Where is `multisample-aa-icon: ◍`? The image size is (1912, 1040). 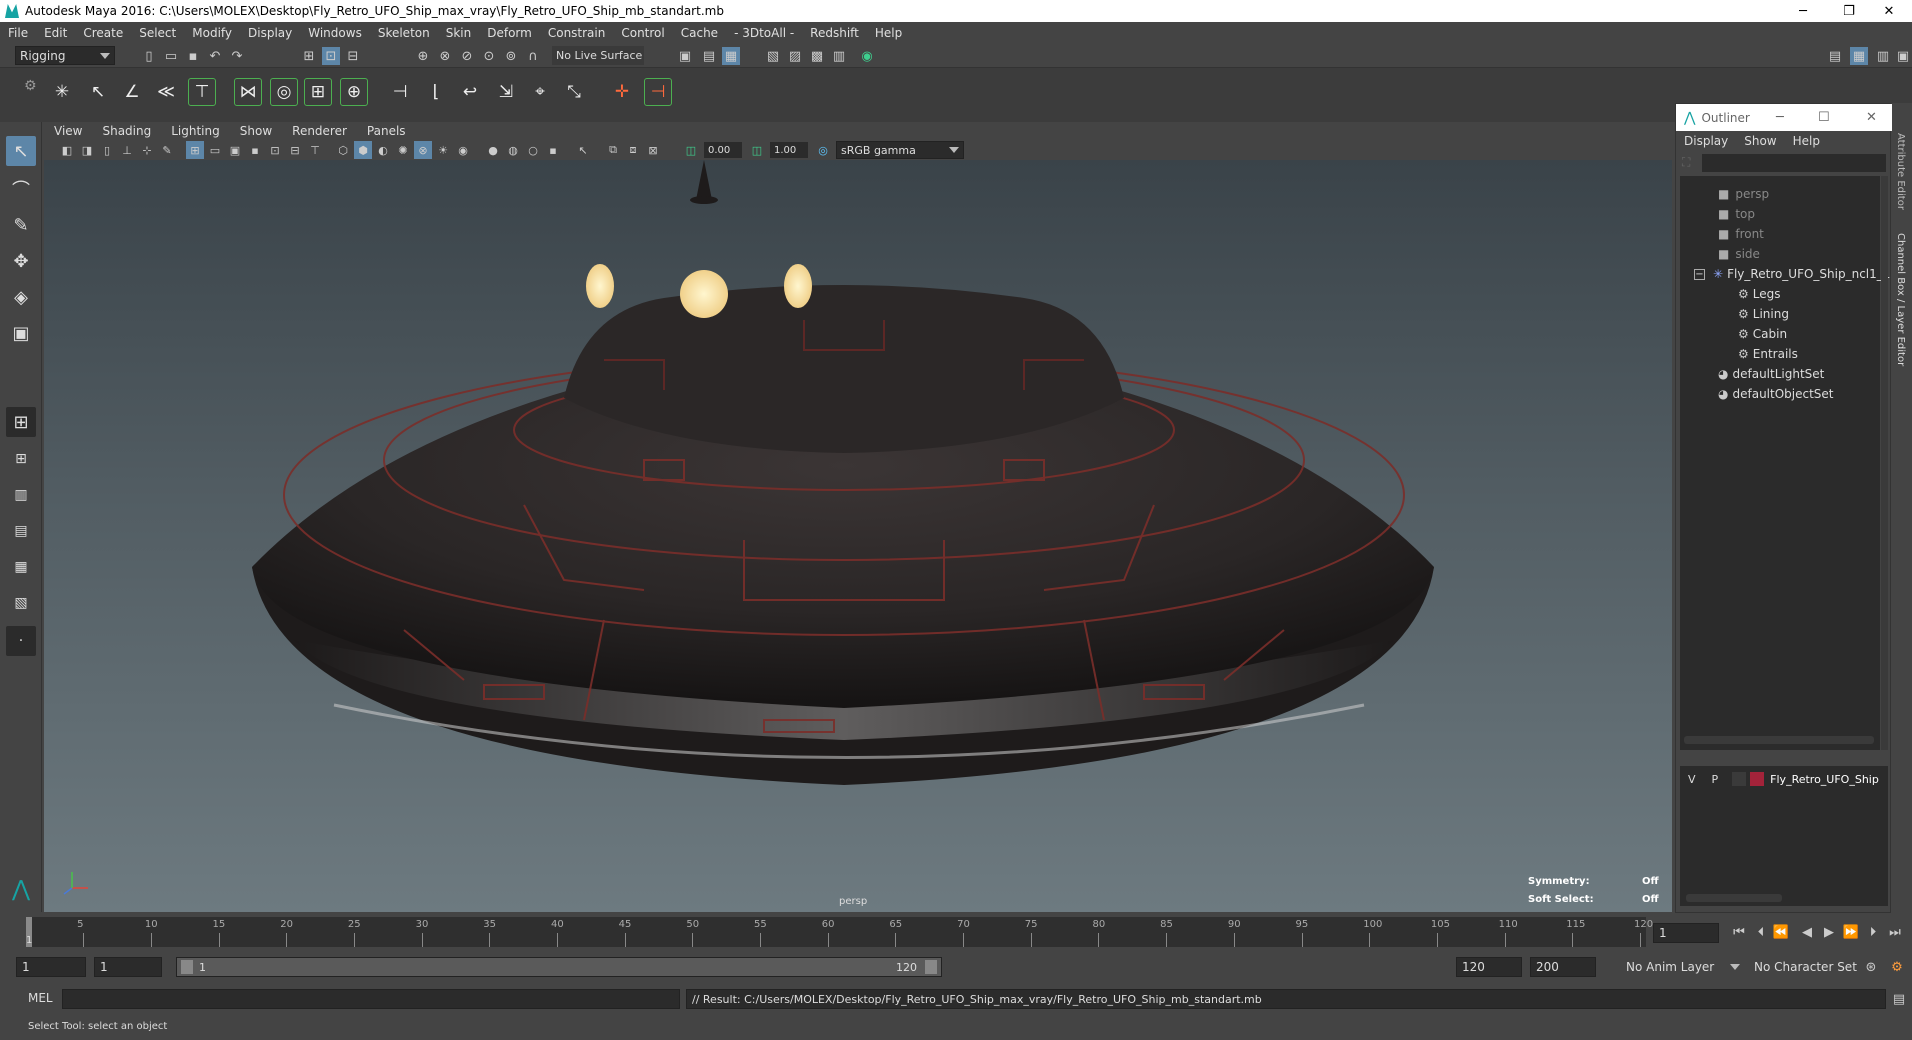
multisample-aa-icon: ◍ is located at coordinates (513, 150).